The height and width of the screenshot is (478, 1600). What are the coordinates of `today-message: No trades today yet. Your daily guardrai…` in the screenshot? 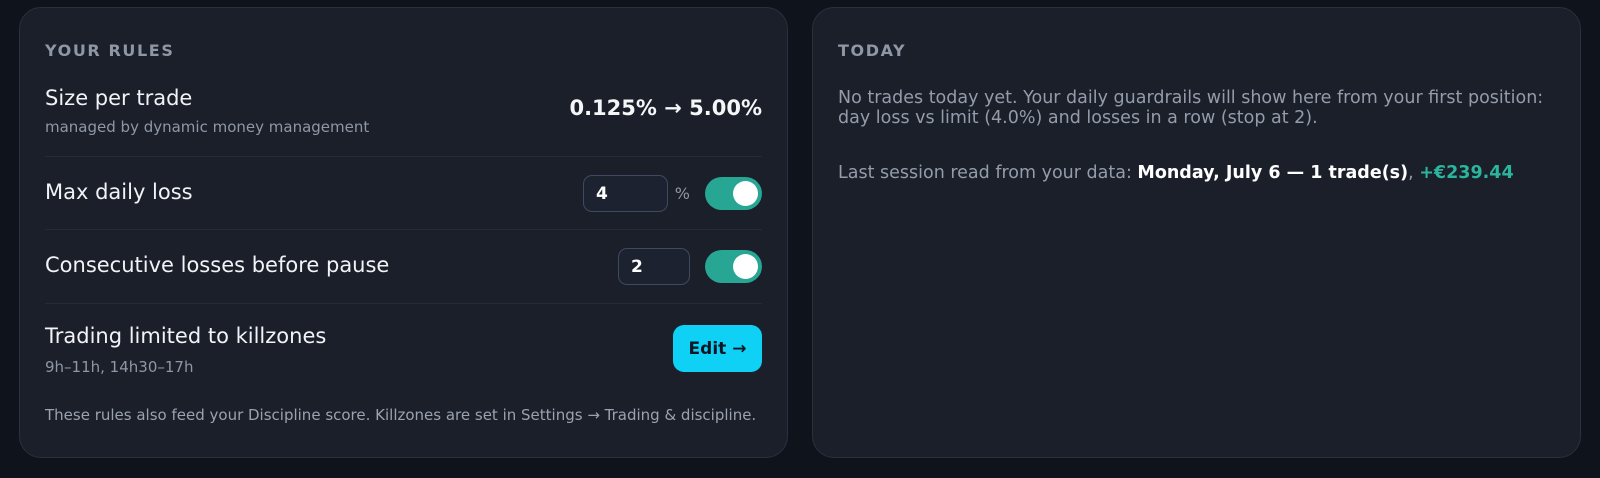 It's located at (1191, 108).